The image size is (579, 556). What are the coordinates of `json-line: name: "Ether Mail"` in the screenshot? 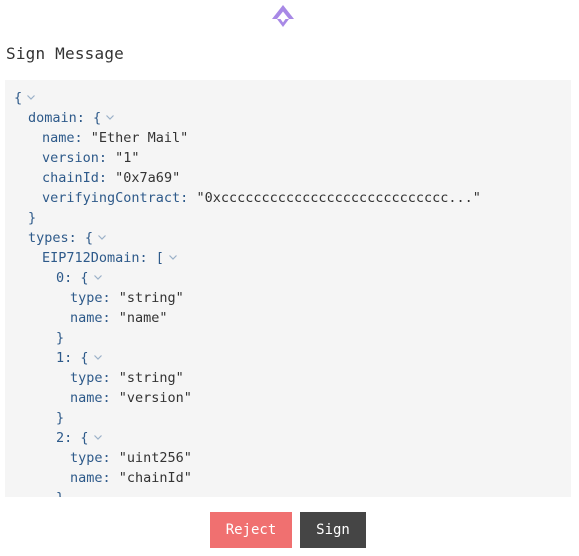 It's located at (115, 138).